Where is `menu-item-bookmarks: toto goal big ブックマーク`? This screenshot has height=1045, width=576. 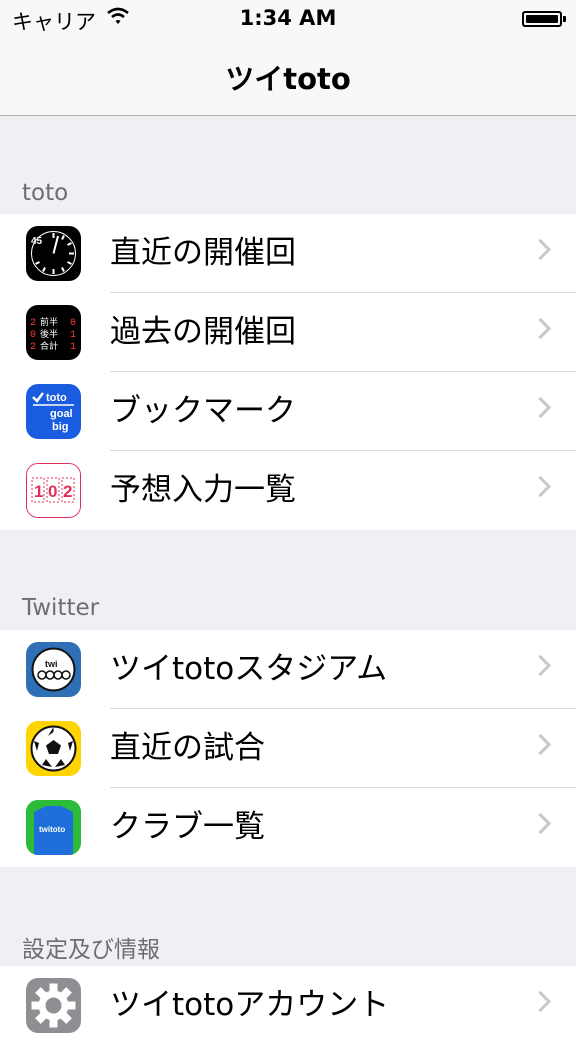
menu-item-bookmarks: toto goal big ブックマーク is located at coordinates (288, 411).